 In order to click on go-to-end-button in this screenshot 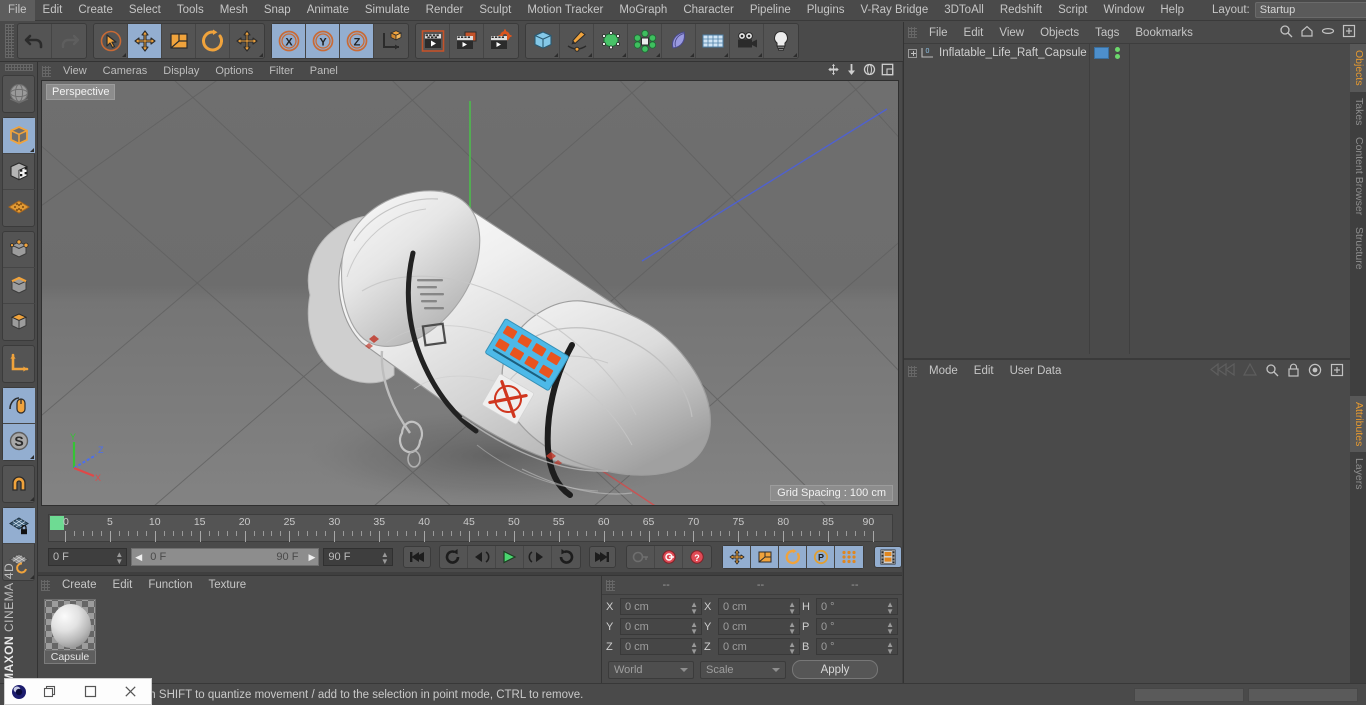, I will do `click(602, 557)`.